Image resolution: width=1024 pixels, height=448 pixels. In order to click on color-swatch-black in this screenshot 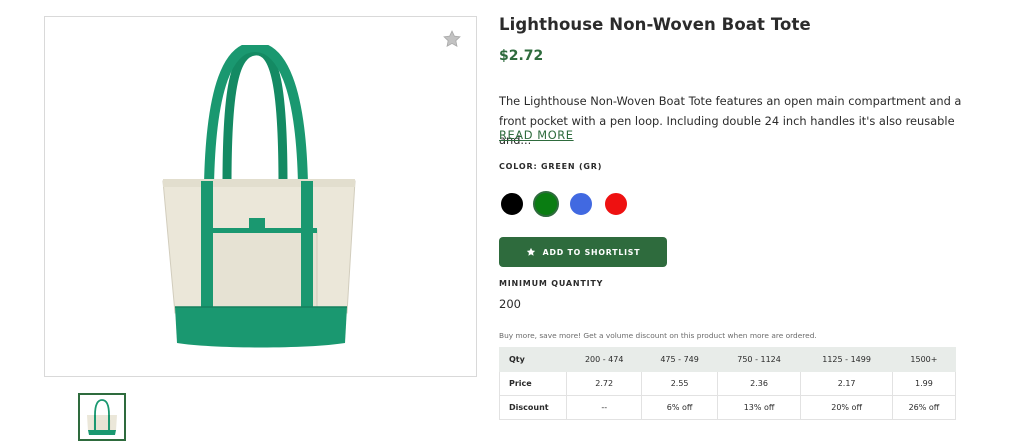, I will do `click(512, 204)`.